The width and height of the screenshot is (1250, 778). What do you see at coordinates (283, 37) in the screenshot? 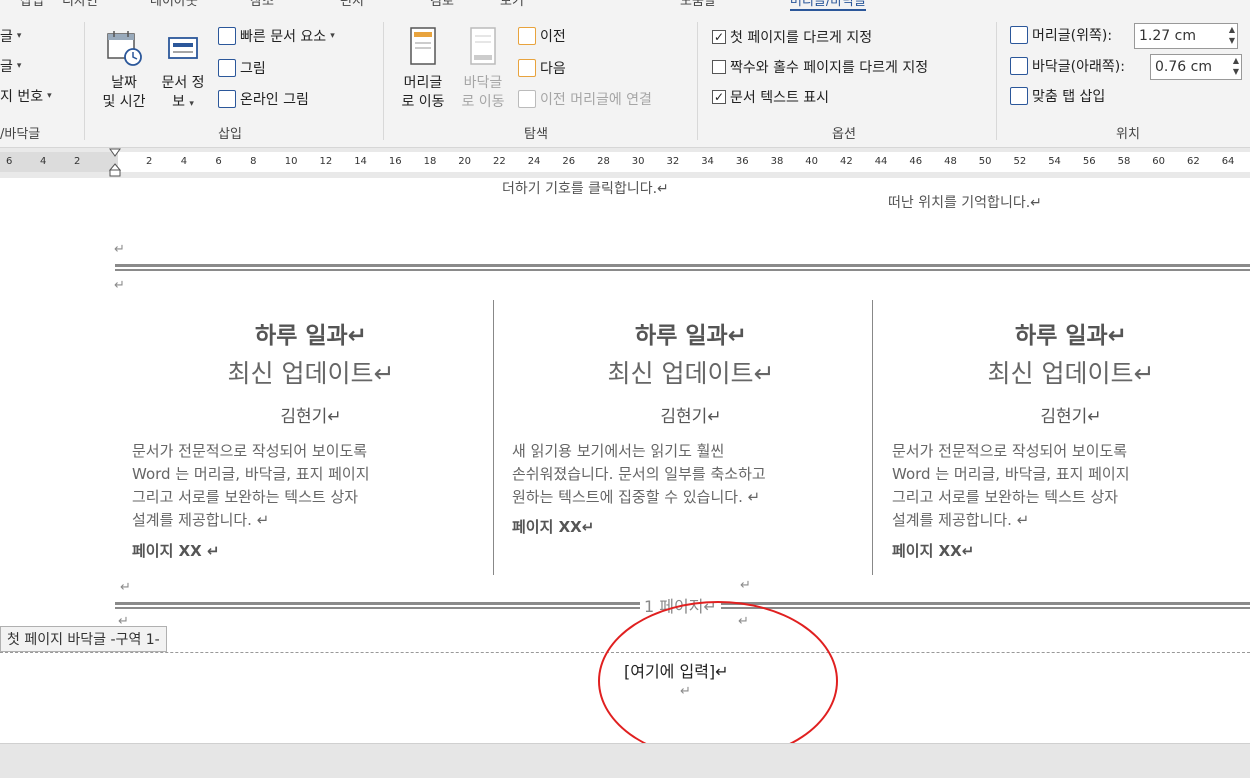
I see `quick-parts-label: 빠른 문서 요소` at bounding box center [283, 37].